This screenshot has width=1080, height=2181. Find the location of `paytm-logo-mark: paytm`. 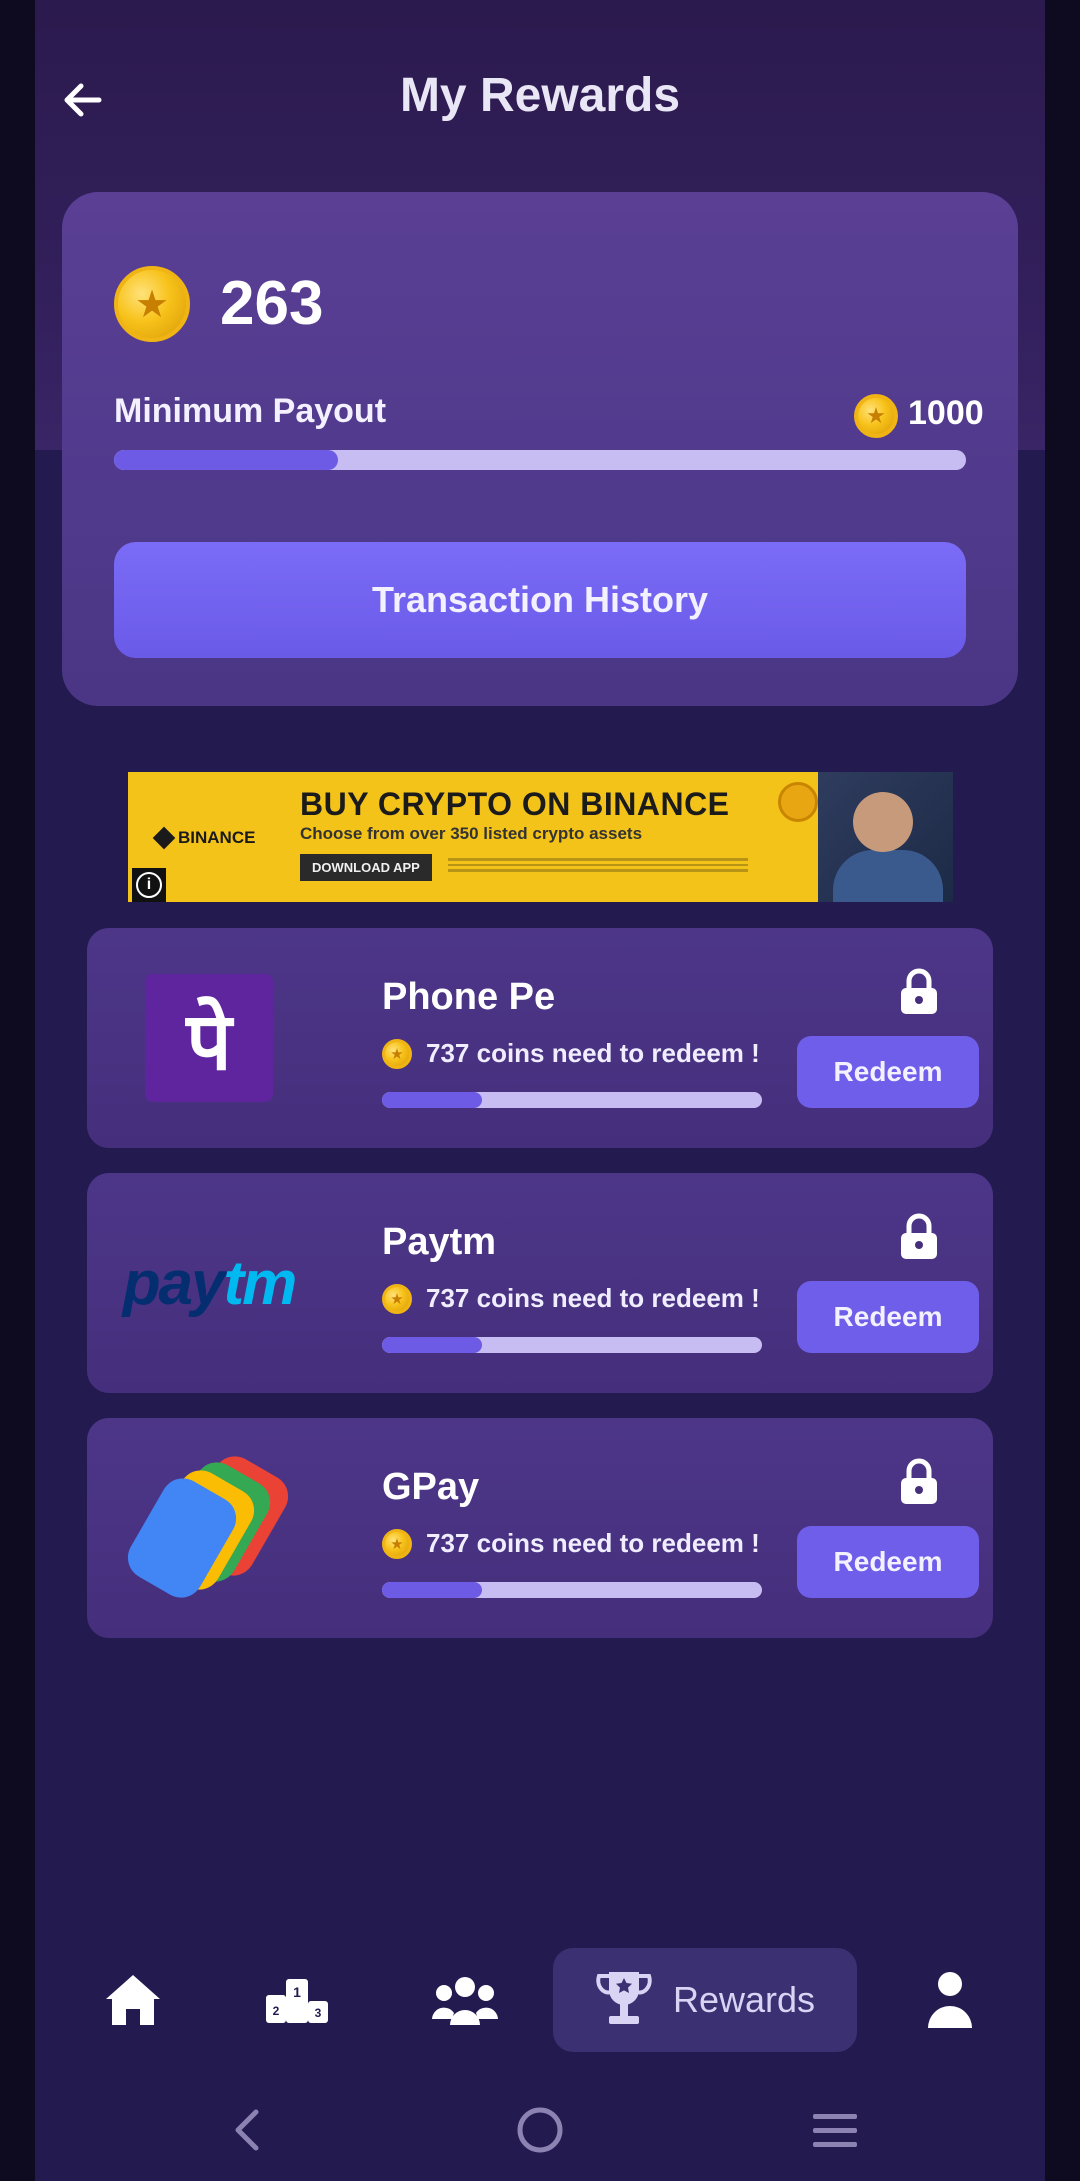

paytm-logo-mark: paytm is located at coordinates (210, 1283).